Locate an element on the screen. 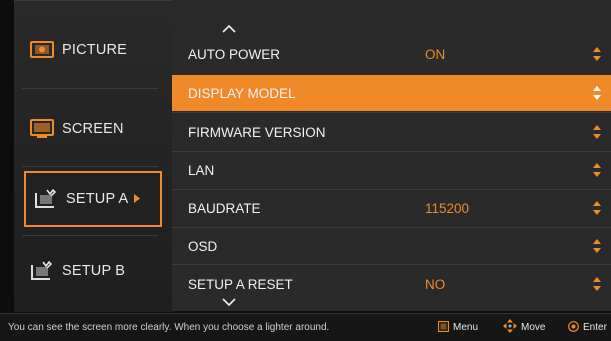 This screenshot has height=341, width=611. screen-icon is located at coordinates (42, 129).